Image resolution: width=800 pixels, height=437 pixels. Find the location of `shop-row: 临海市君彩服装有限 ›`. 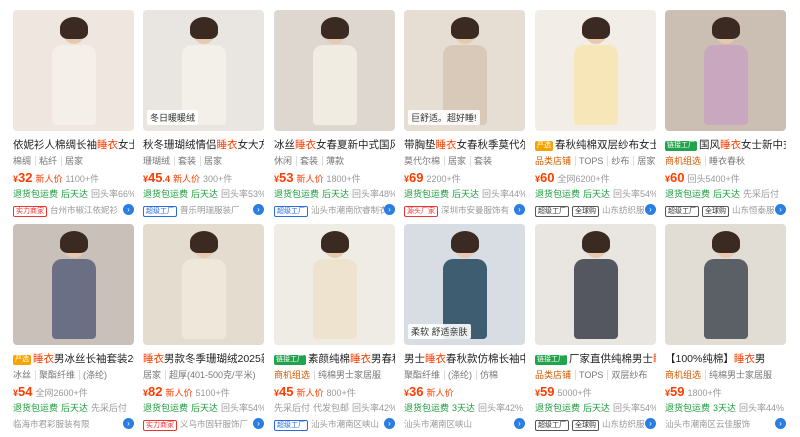

shop-row: 临海市君彩服装有限 › is located at coordinates (73, 424).